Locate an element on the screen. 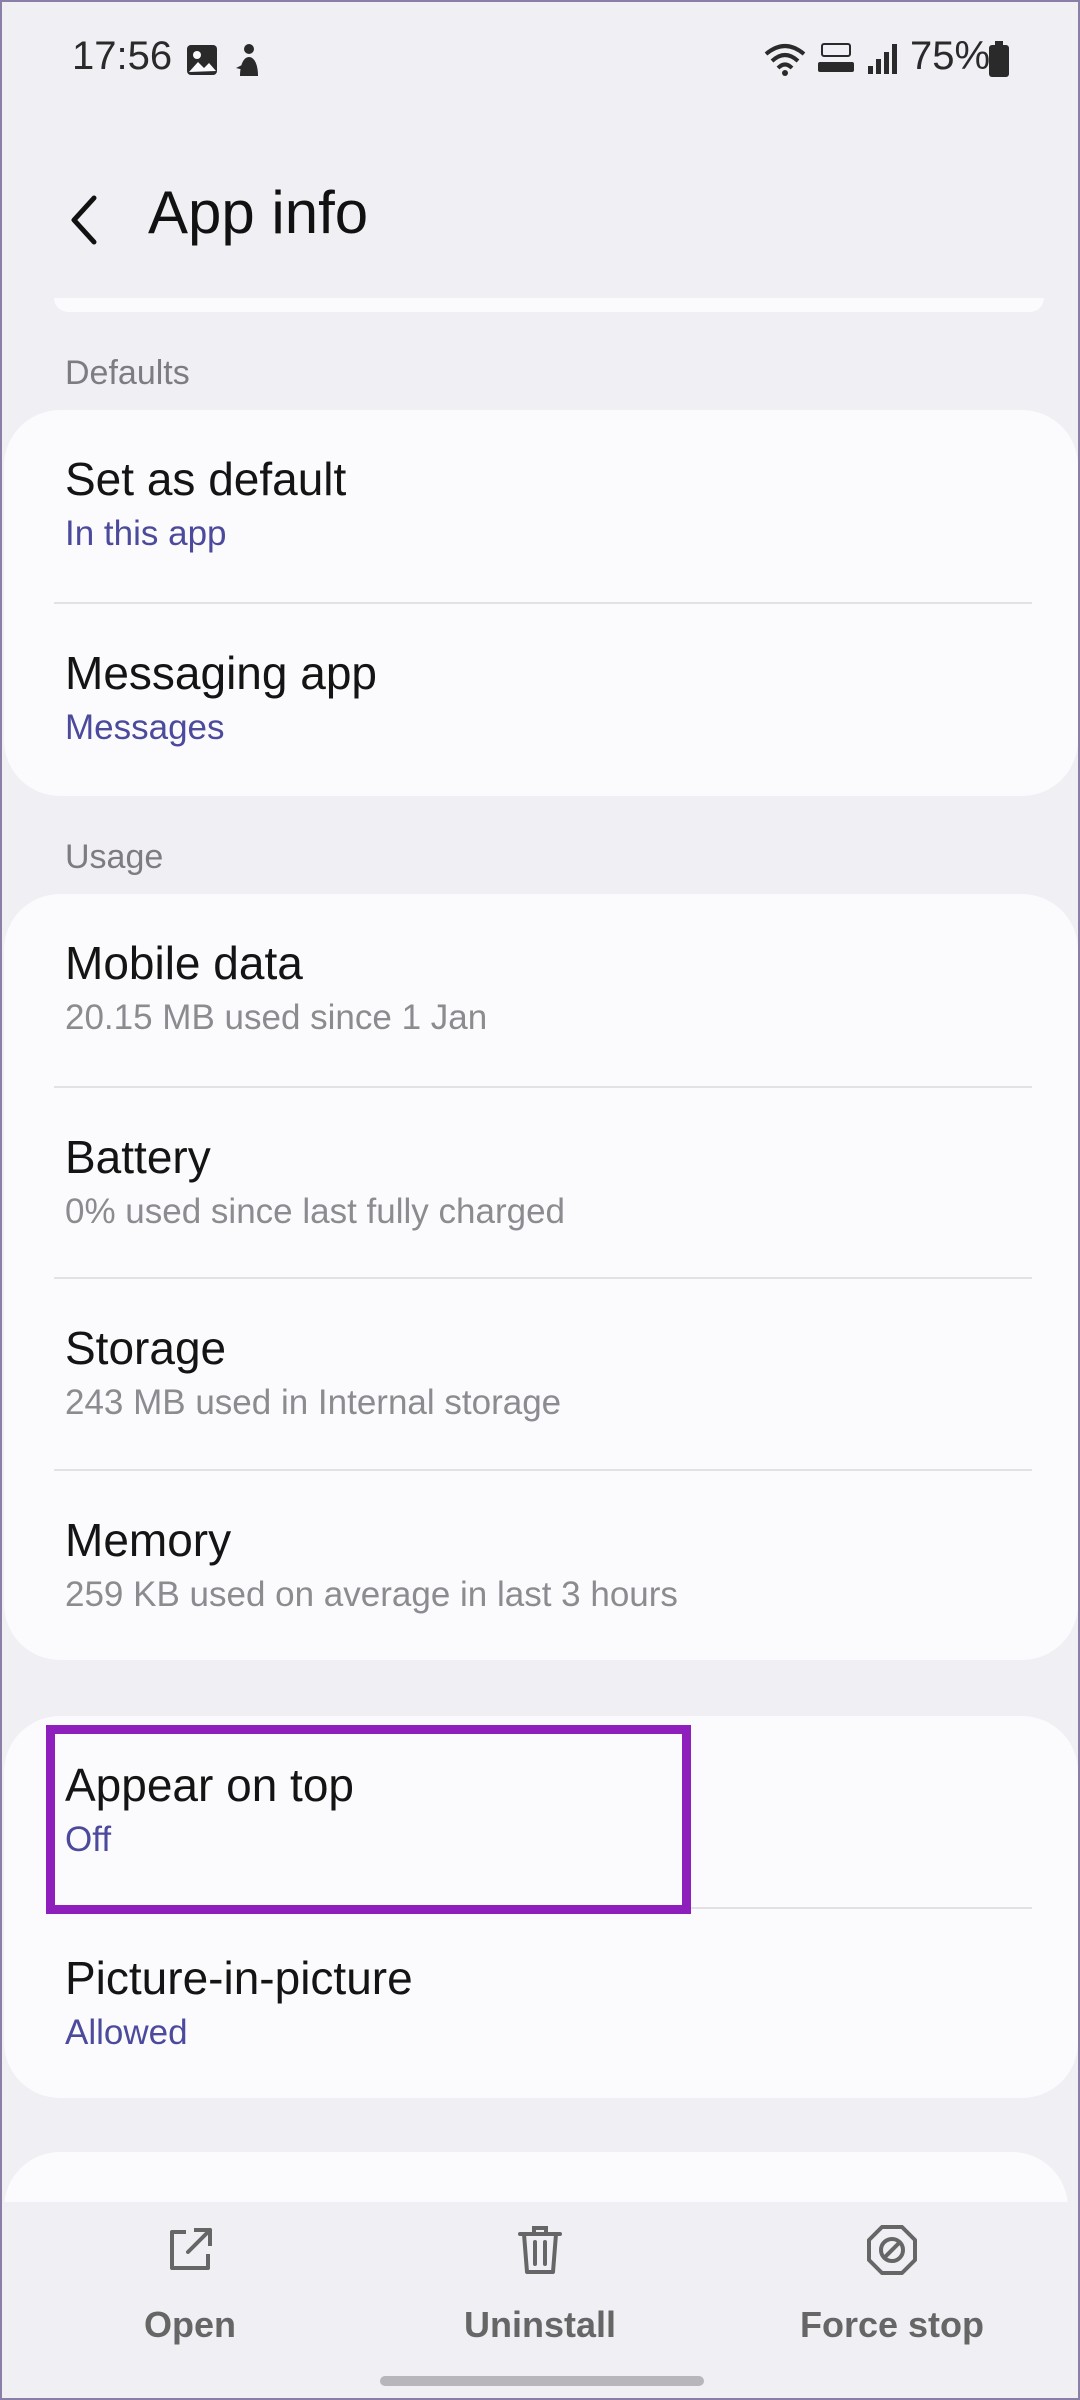 The image size is (1080, 2400). item-title: Battery is located at coordinates (138, 1157).